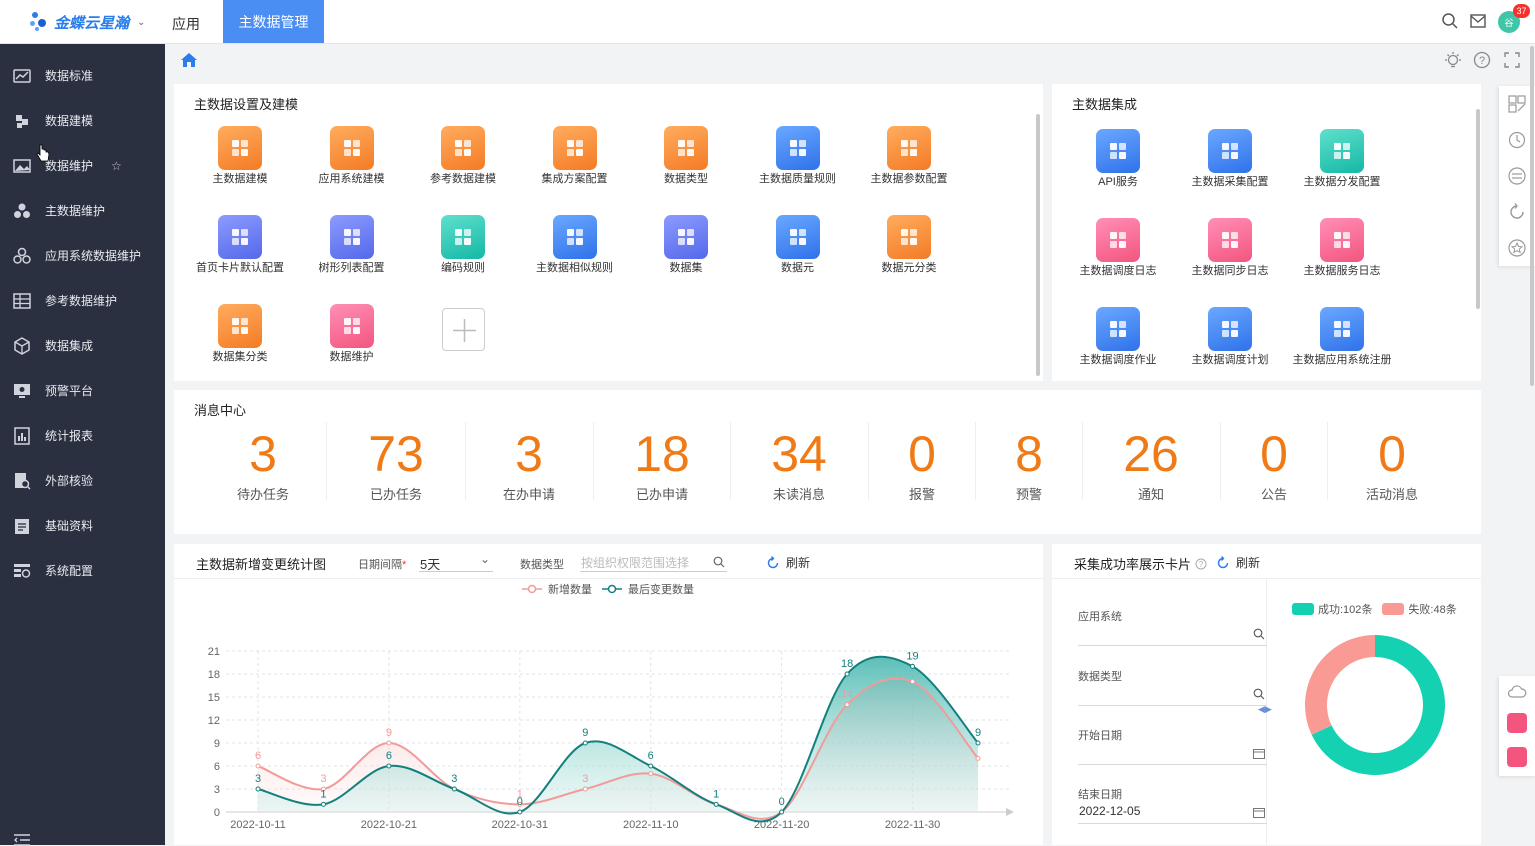 The image size is (1535, 846). What do you see at coordinates (798, 250) in the screenshot?
I see `setup-tile: 数据元` at bounding box center [798, 250].